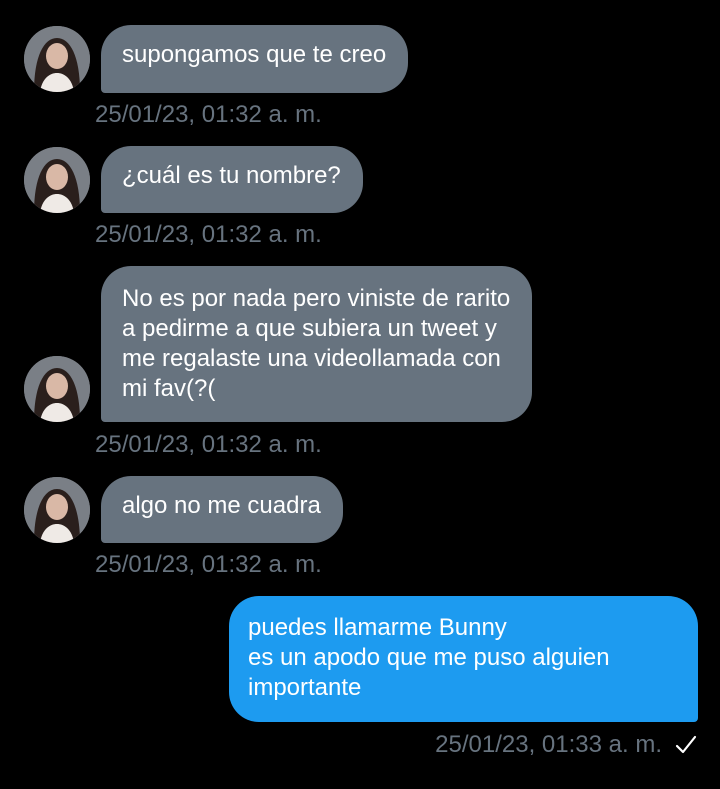  Describe the element at coordinates (686, 744) in the screenshot. I see `sent-check-icon` at that location.